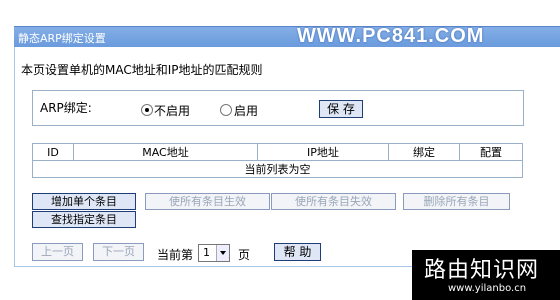 The height and width of the screenshot is (300, 560). Describe the element at coordinates (57, 252) in the screenshot. I see `prev-page-button: 上一页` at that location.